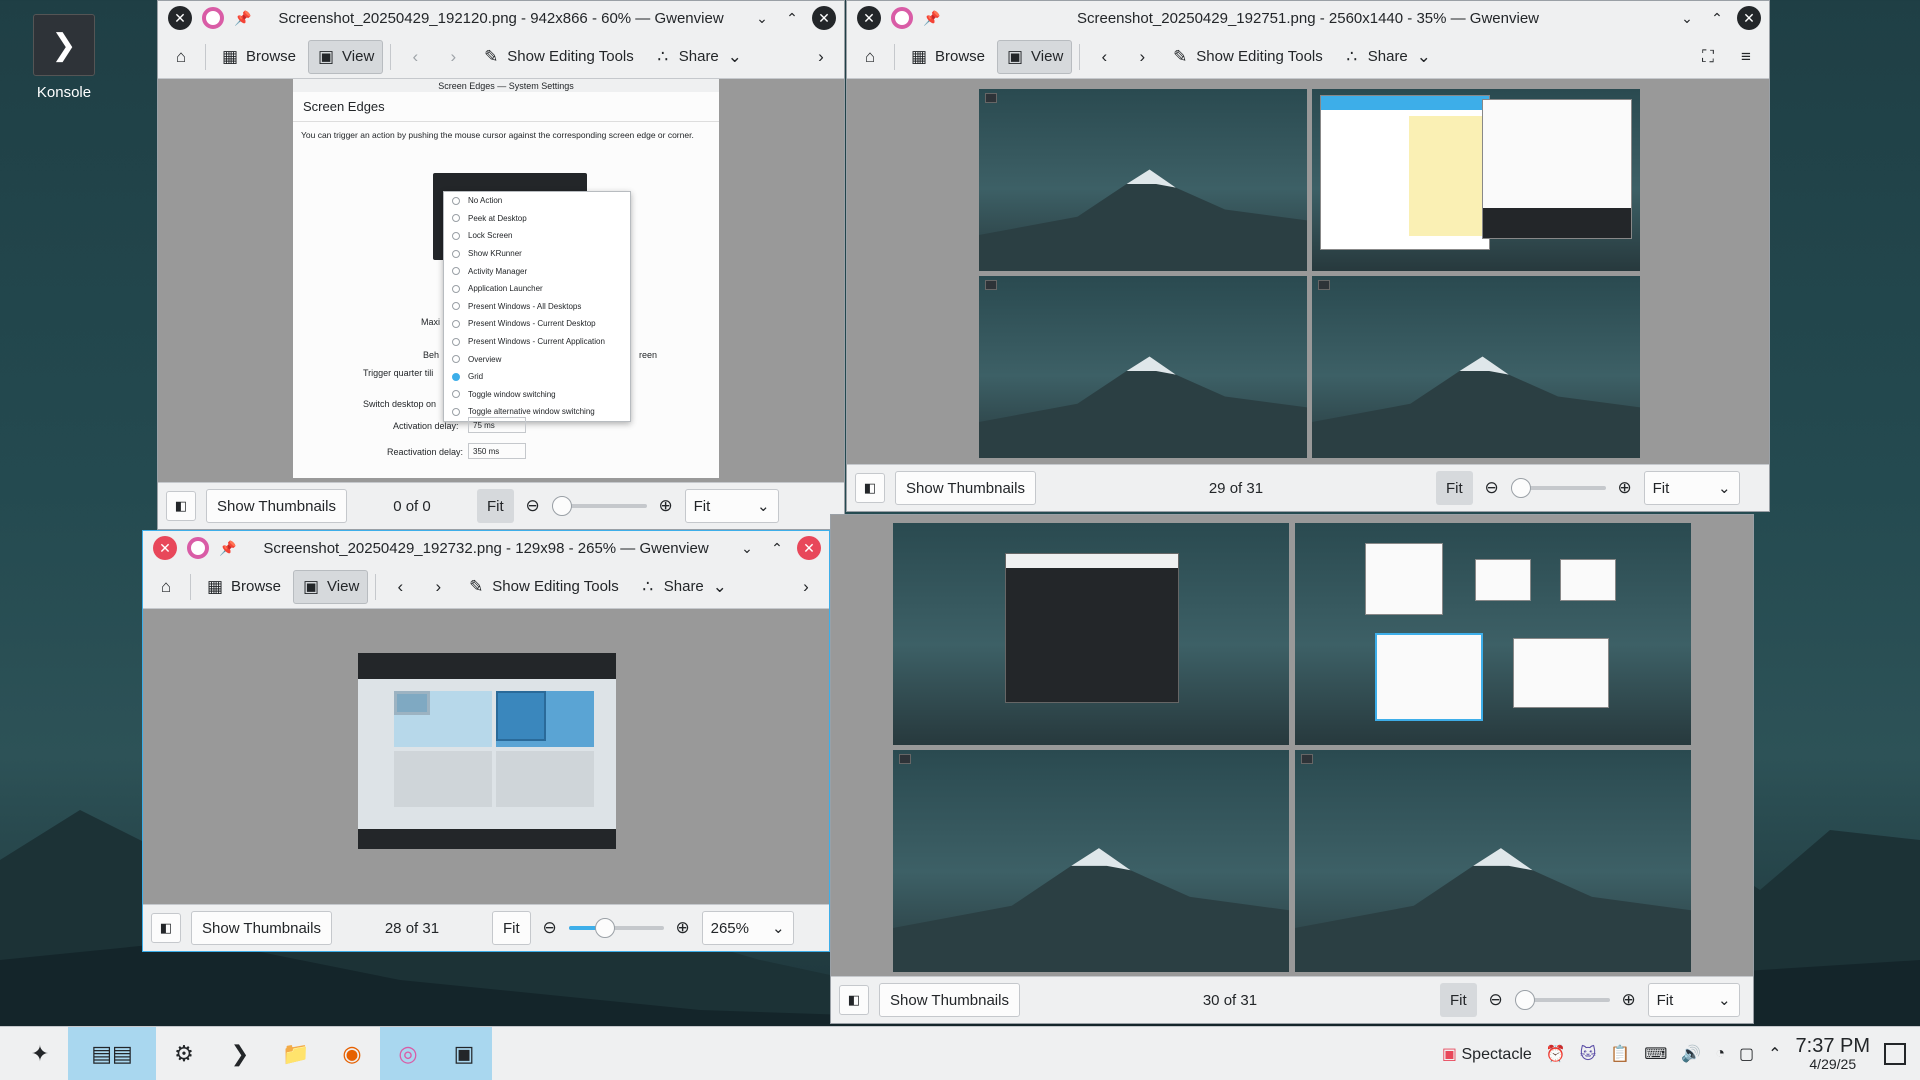 The height and width of the screenshot is (1080, 1920). What do you see at coordinates (525, 306) in the screenshot?
I see `menu-item-label: Present Windows - All Desktops` at bounding box center [525, 306].